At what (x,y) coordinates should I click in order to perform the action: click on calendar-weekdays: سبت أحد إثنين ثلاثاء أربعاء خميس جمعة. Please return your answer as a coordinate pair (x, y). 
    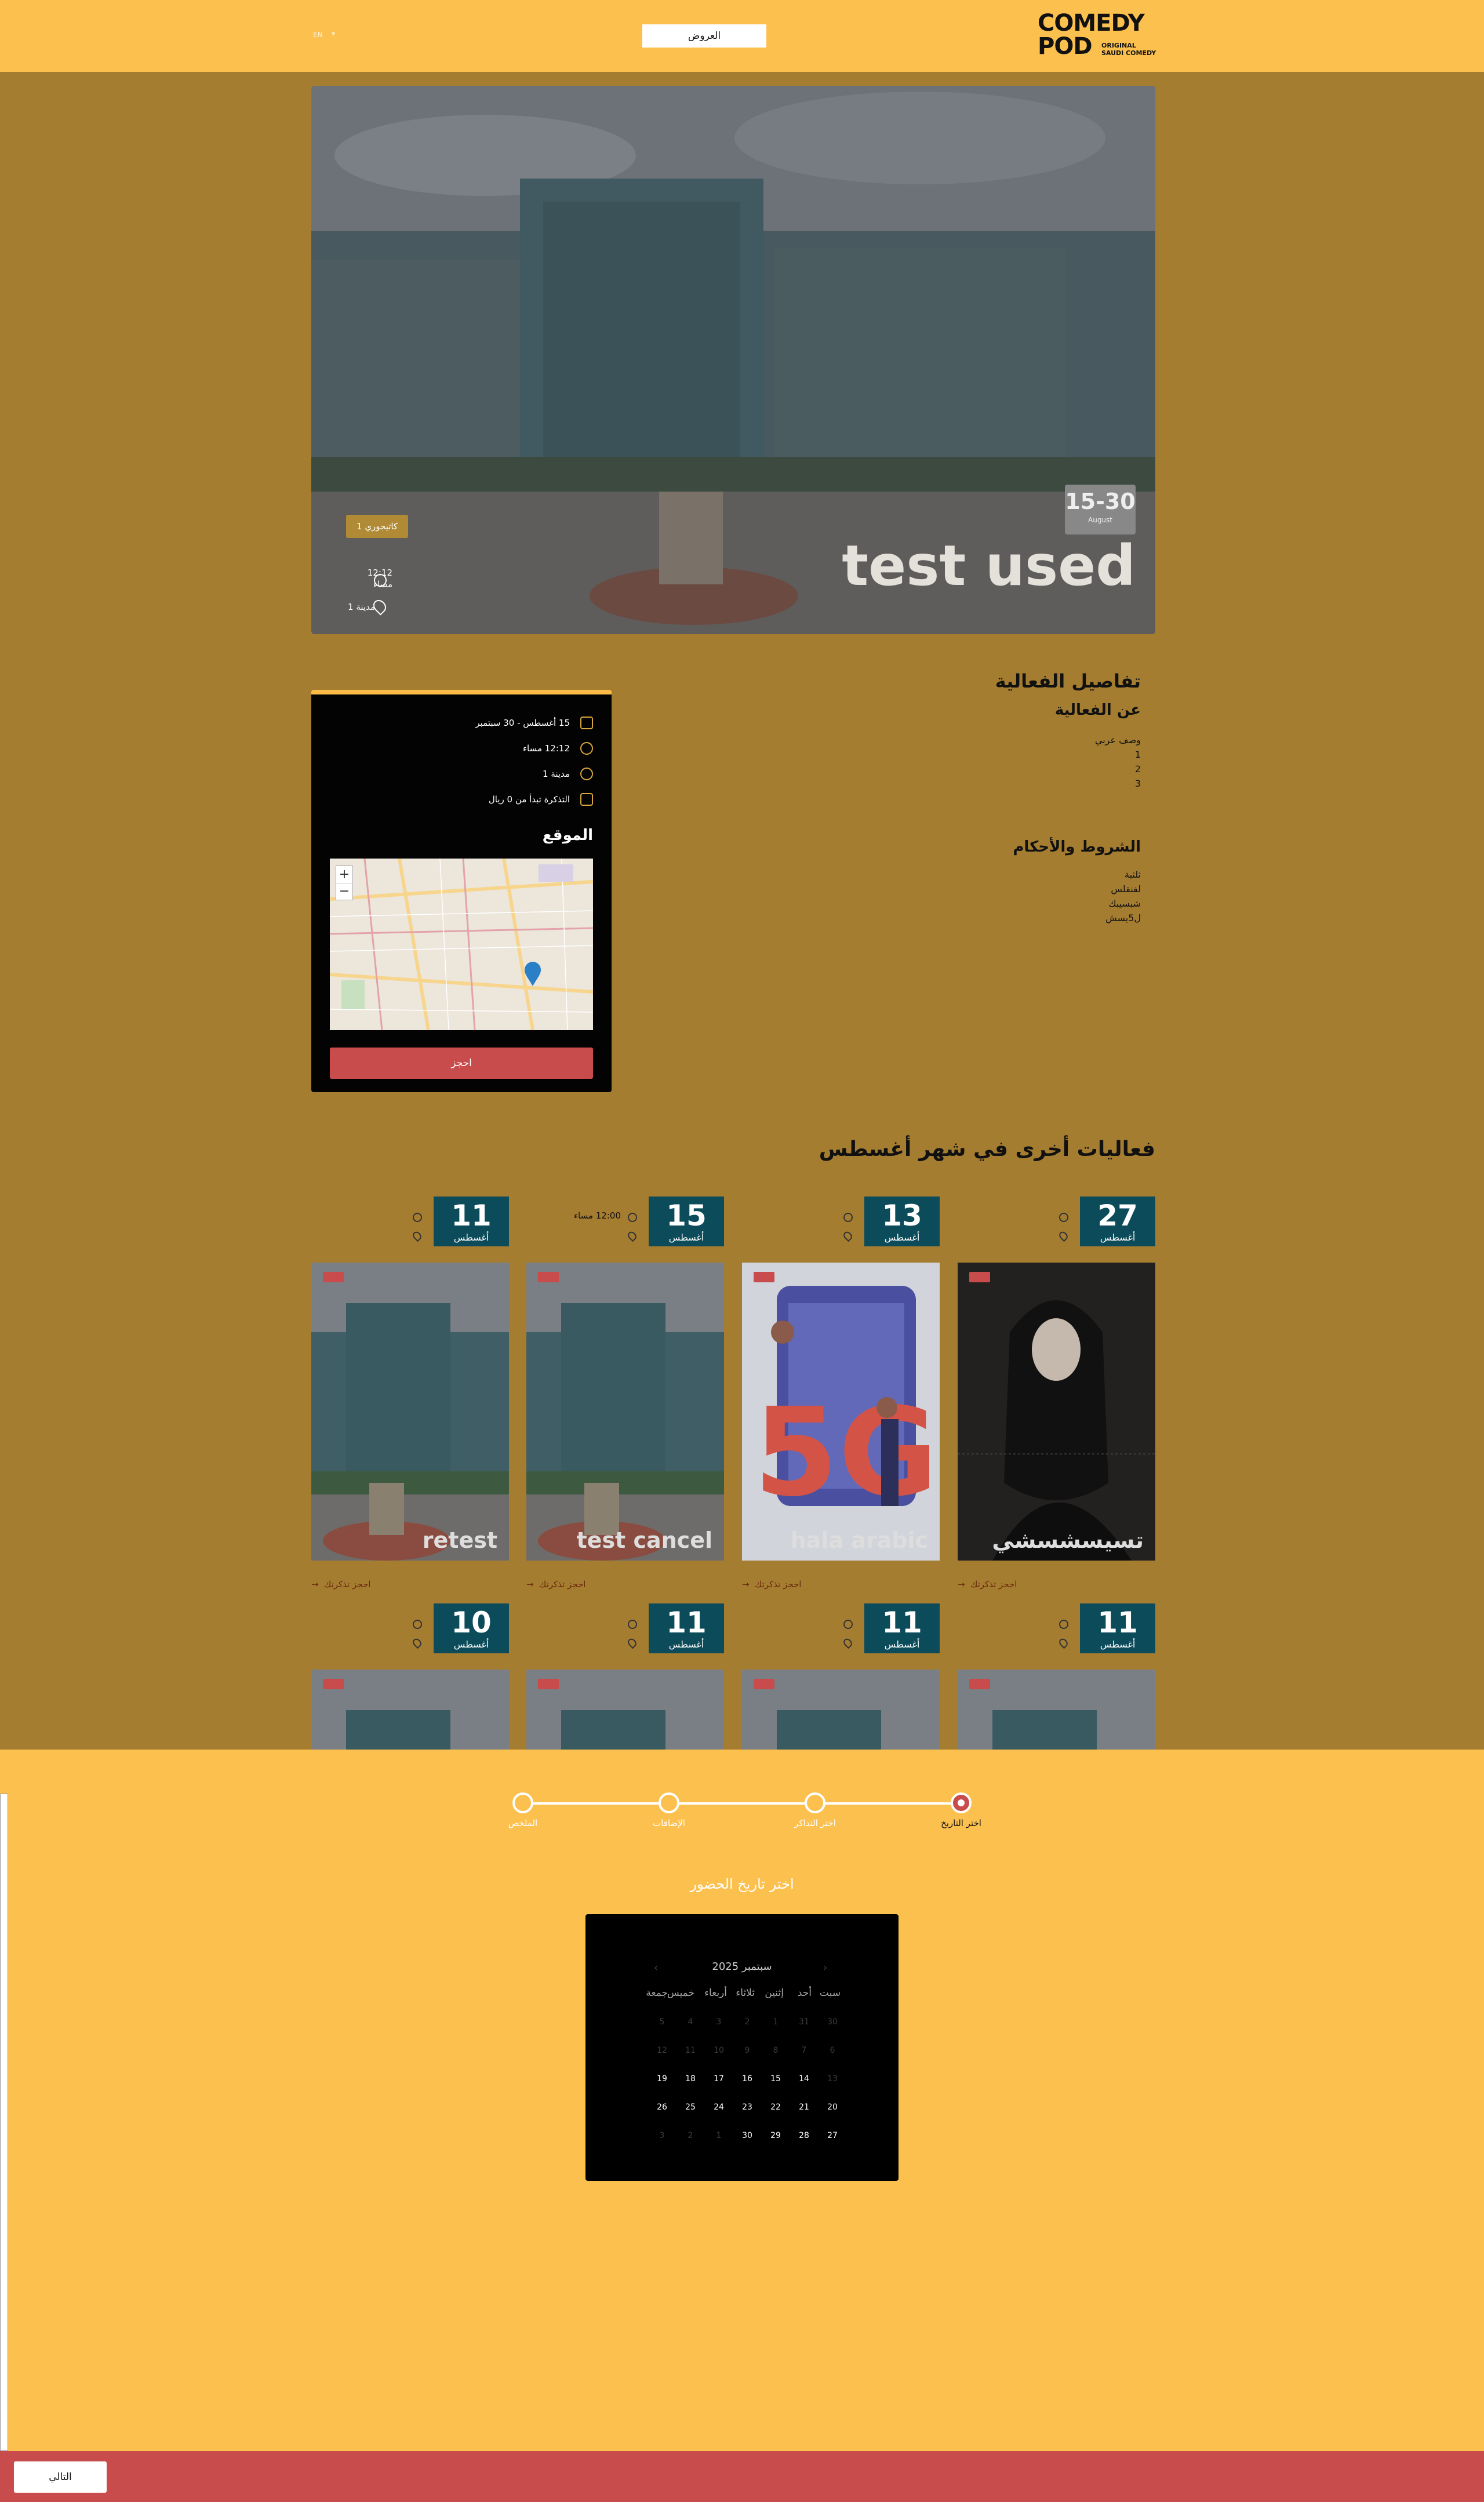
    Looking at the image, I should click on (742, 1996).